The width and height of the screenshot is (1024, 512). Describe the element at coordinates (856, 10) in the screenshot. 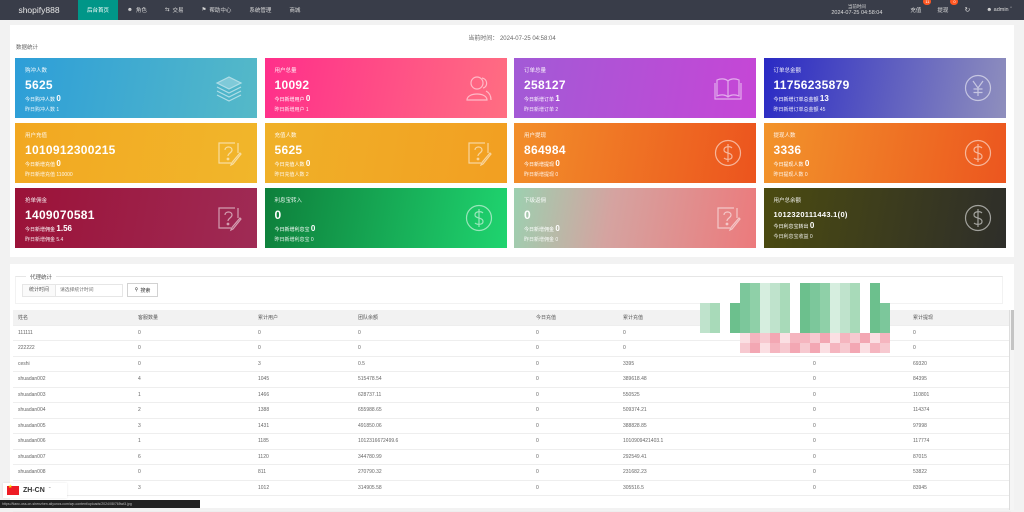

I see `header-clock: 当前时间 2024-07-25 04:58:04` at that location.